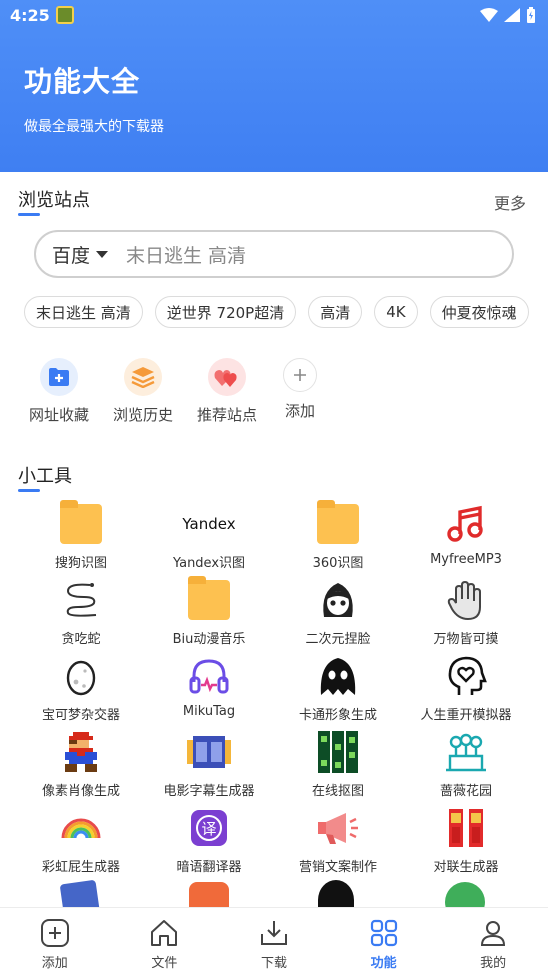 This screenshot has height=974, width=548. Describe the element at coordinates (512, 15) in the screenshot. I see `signal-icon` at that location.